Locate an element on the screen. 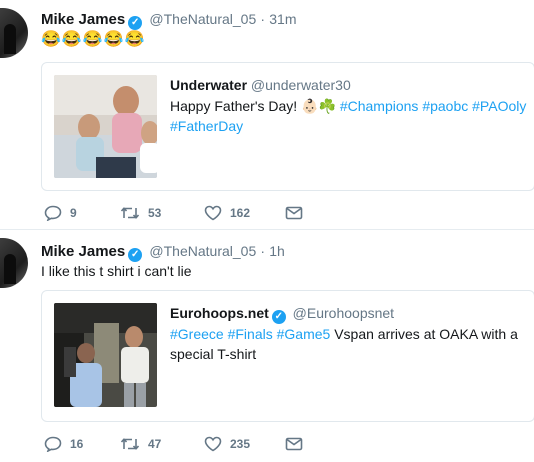 The width and height of the screenshot is (534, 462). reply-count: 16 is located at coordinates (77, 444).